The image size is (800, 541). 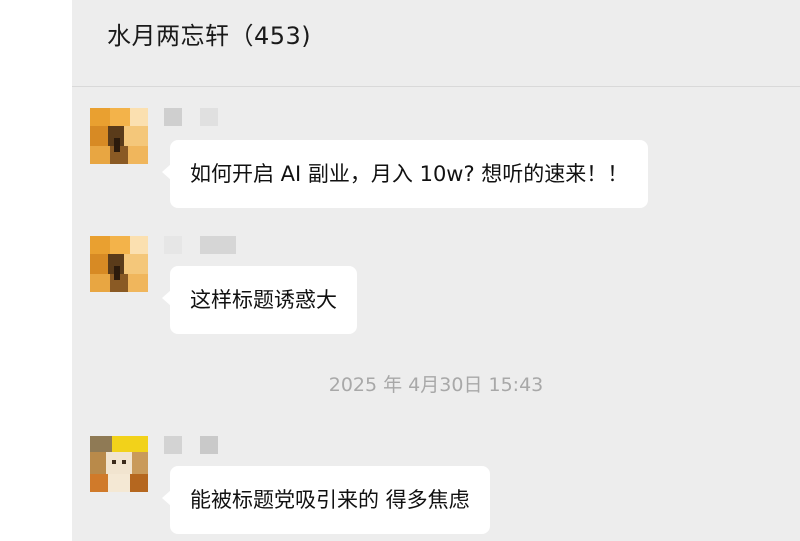 I want to click on timestamp-divider: 2025 年 4月30日 15:43, so click(x=436, y=385).